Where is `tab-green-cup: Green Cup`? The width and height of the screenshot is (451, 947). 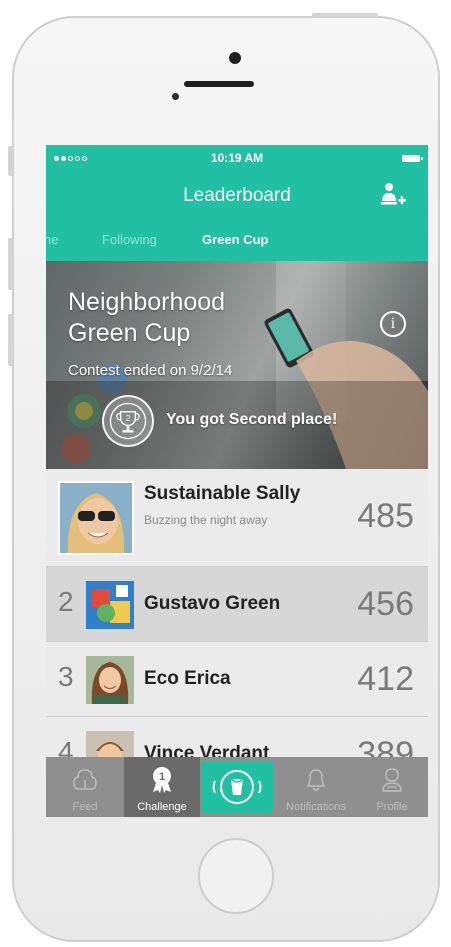 tab-green-cup: Green Cup is located at coordinates (235, 239).